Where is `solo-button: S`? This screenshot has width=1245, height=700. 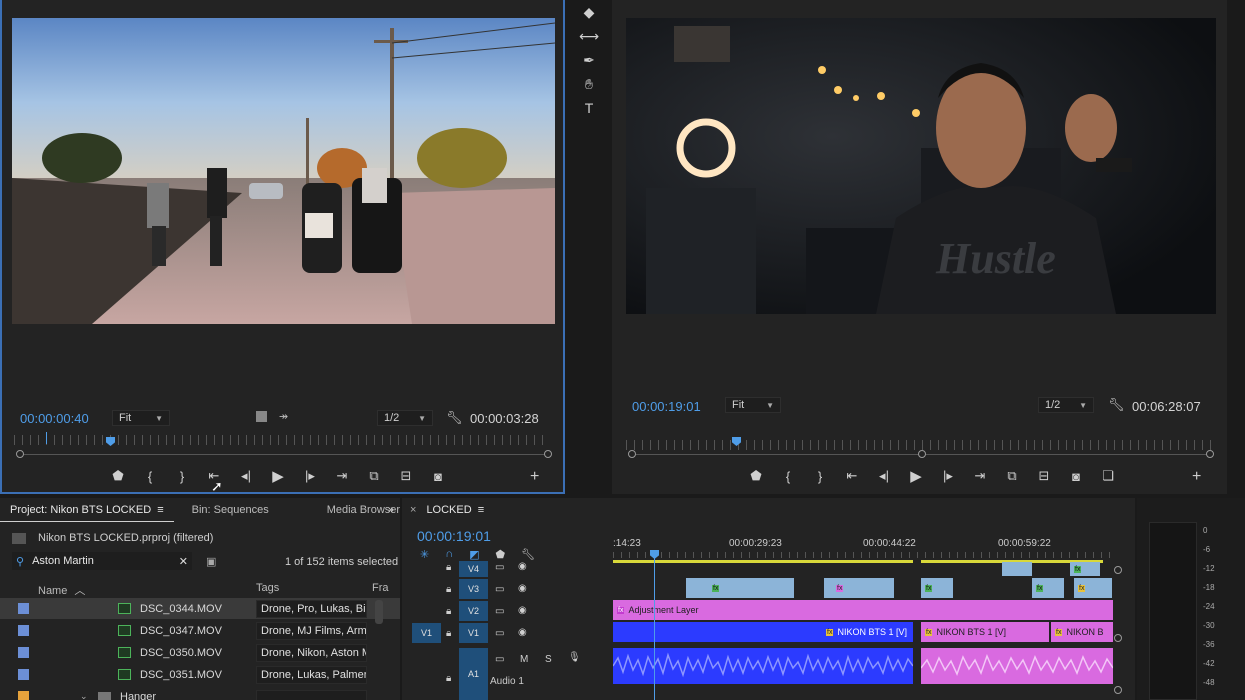 solo-button: S is located at coordinates (548, 659).